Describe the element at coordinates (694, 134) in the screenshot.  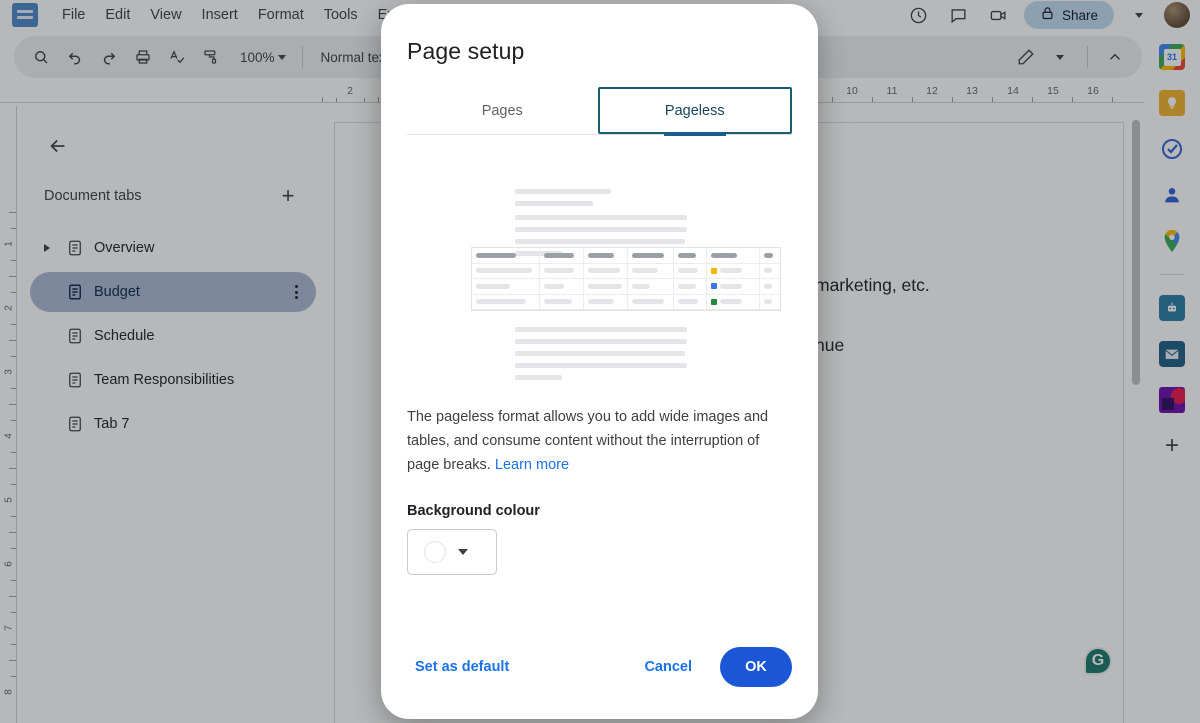
I see `tab-active-underline` at that location.